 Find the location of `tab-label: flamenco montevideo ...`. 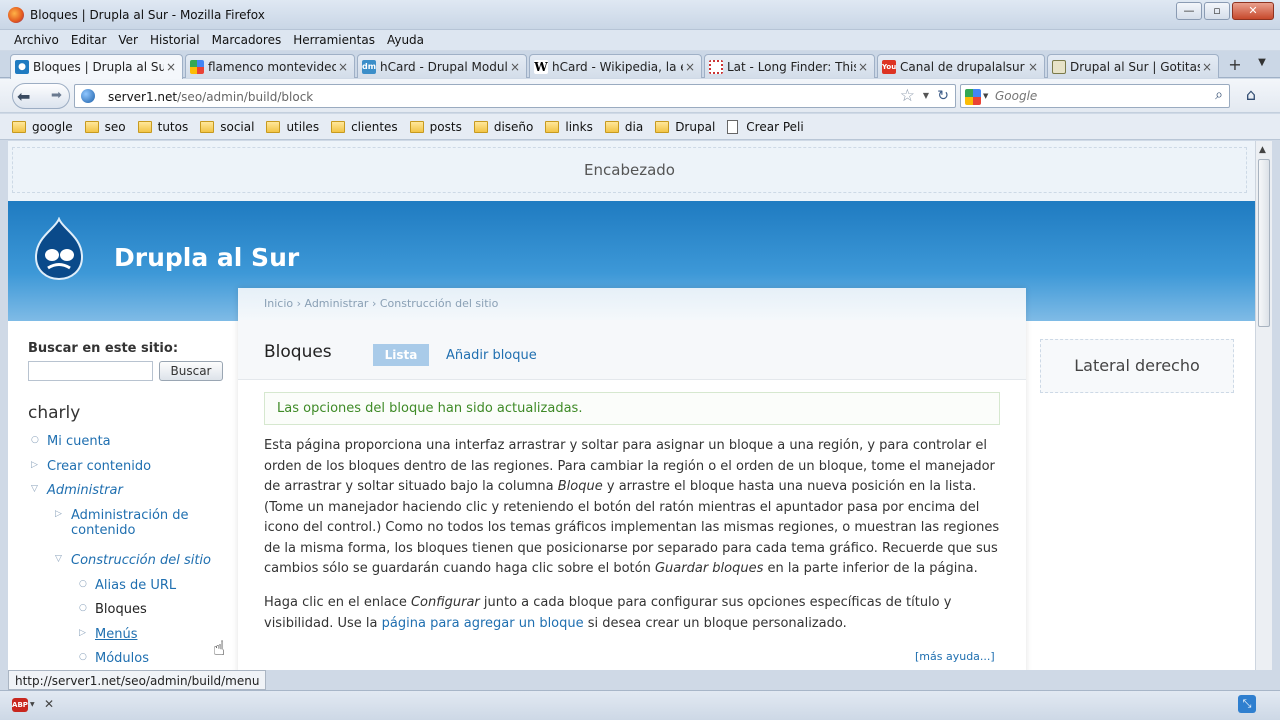

tab-label: flamenco montevideo ... is located at coordinates (272, 66).